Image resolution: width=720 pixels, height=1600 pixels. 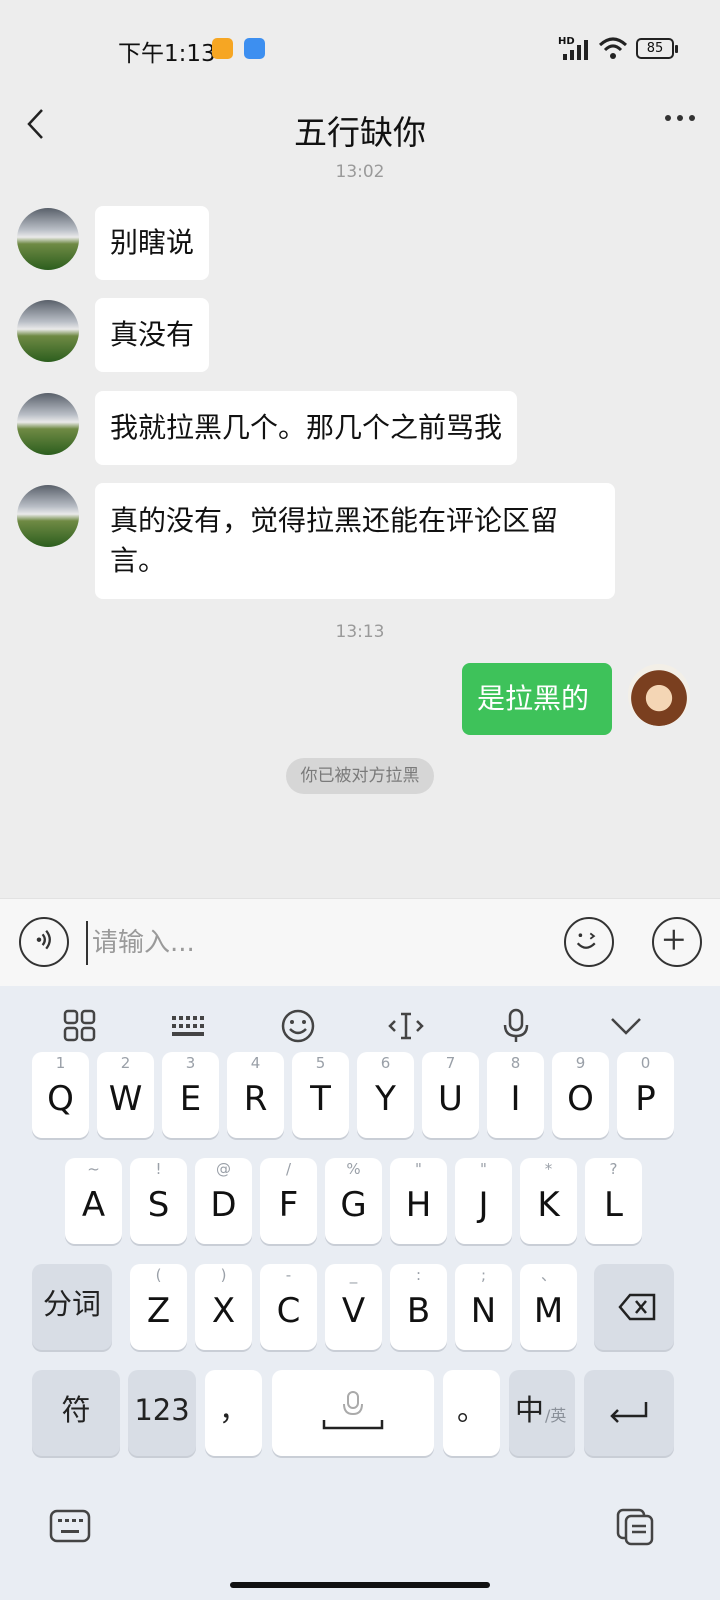 I want to click on key-z: (Z, so click(x=158, y=1307).